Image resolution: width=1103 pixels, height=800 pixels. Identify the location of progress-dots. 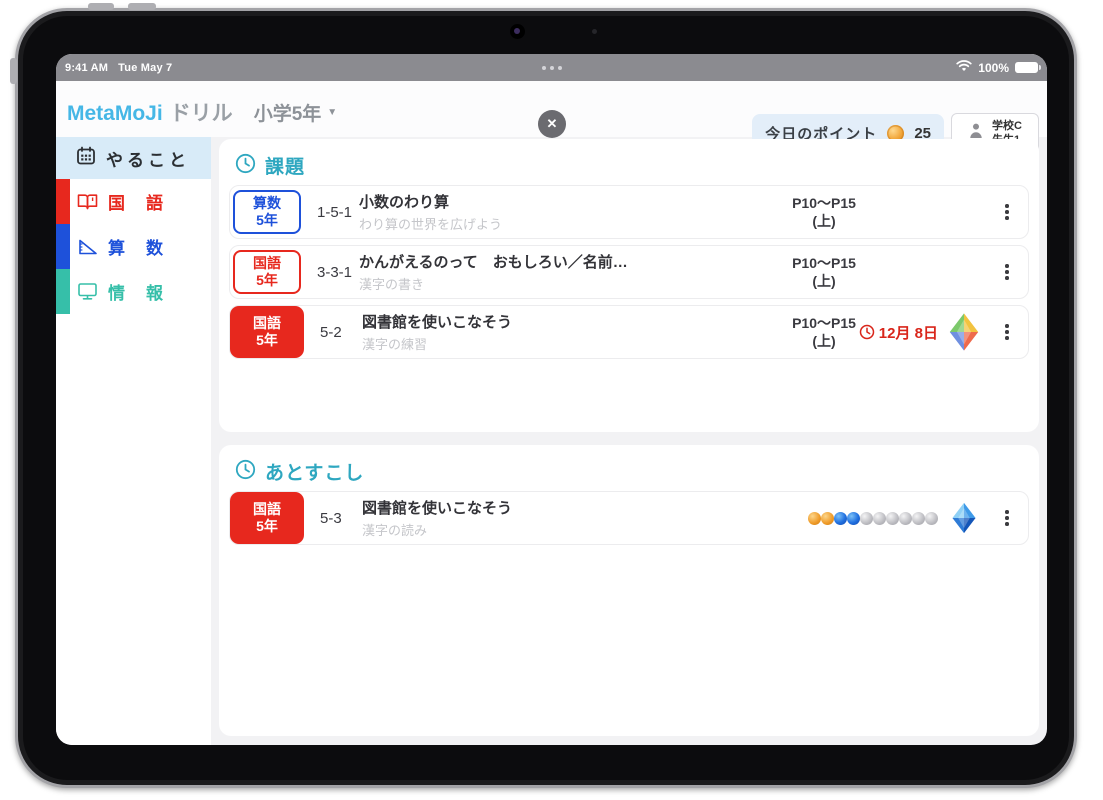
(873, 518).